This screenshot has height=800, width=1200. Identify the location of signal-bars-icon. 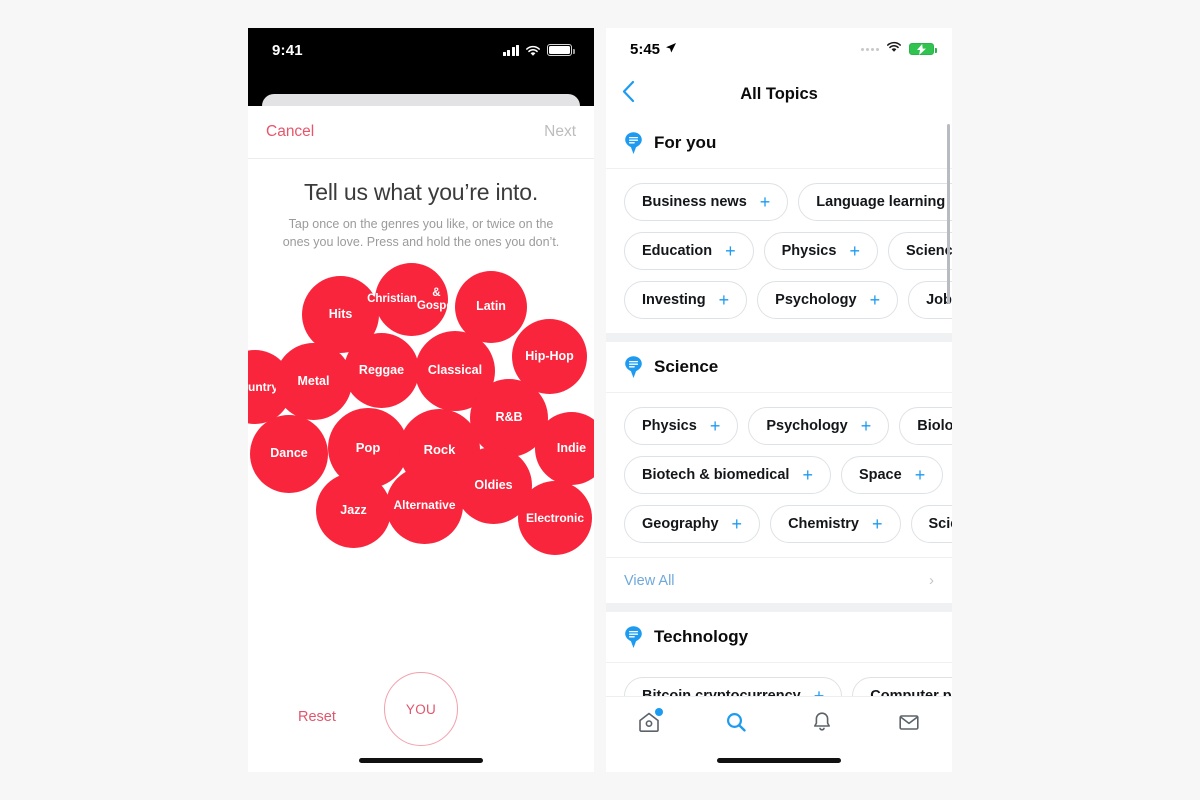
(510, 50).